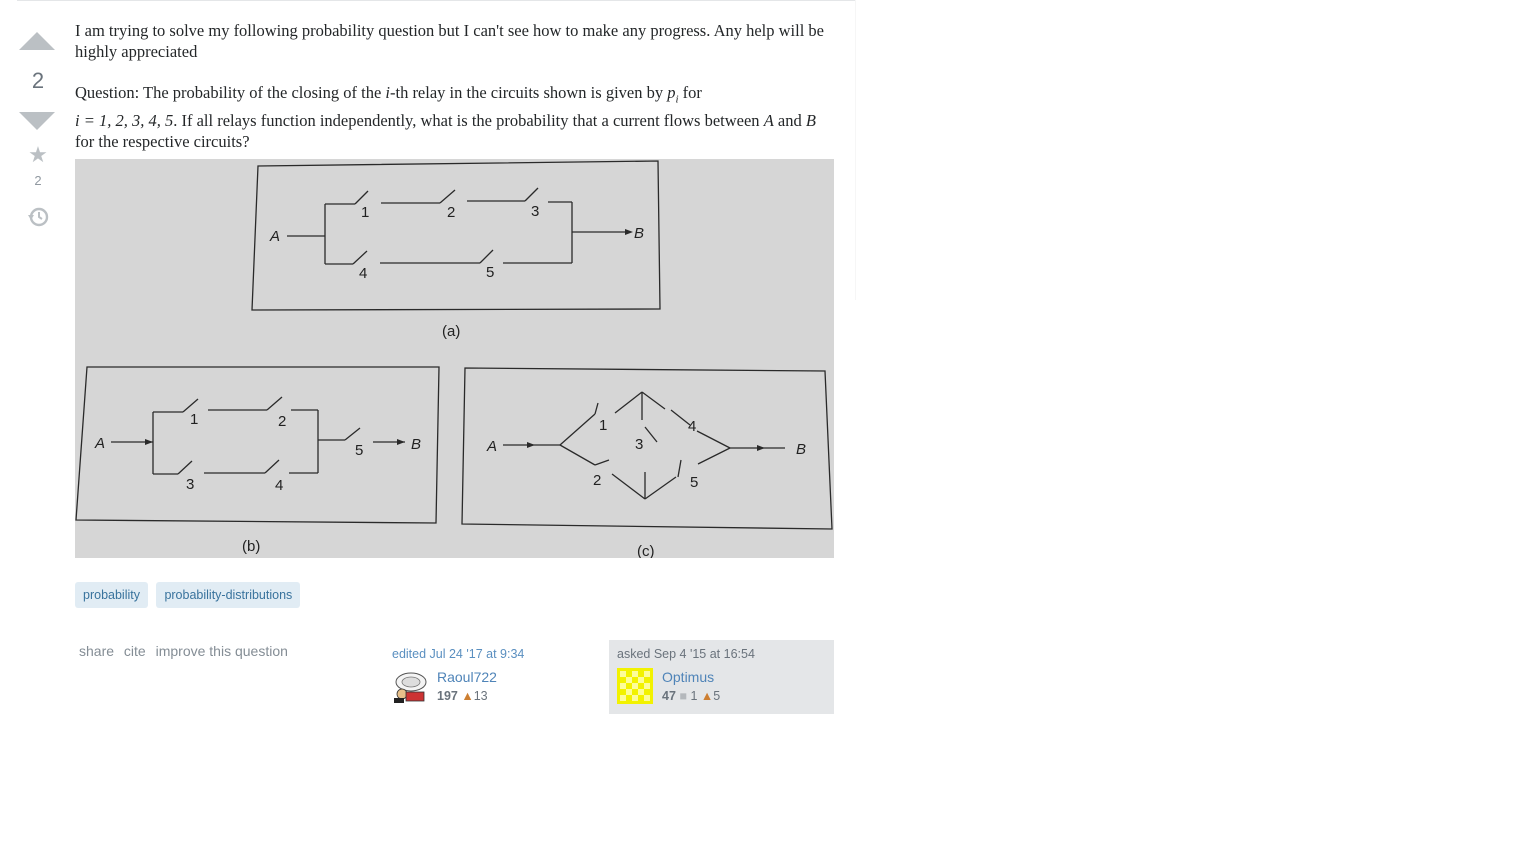  Describe the element at coordinates (694, 696) in the screenshot. I see `asker-silver-count: 1` at that location.